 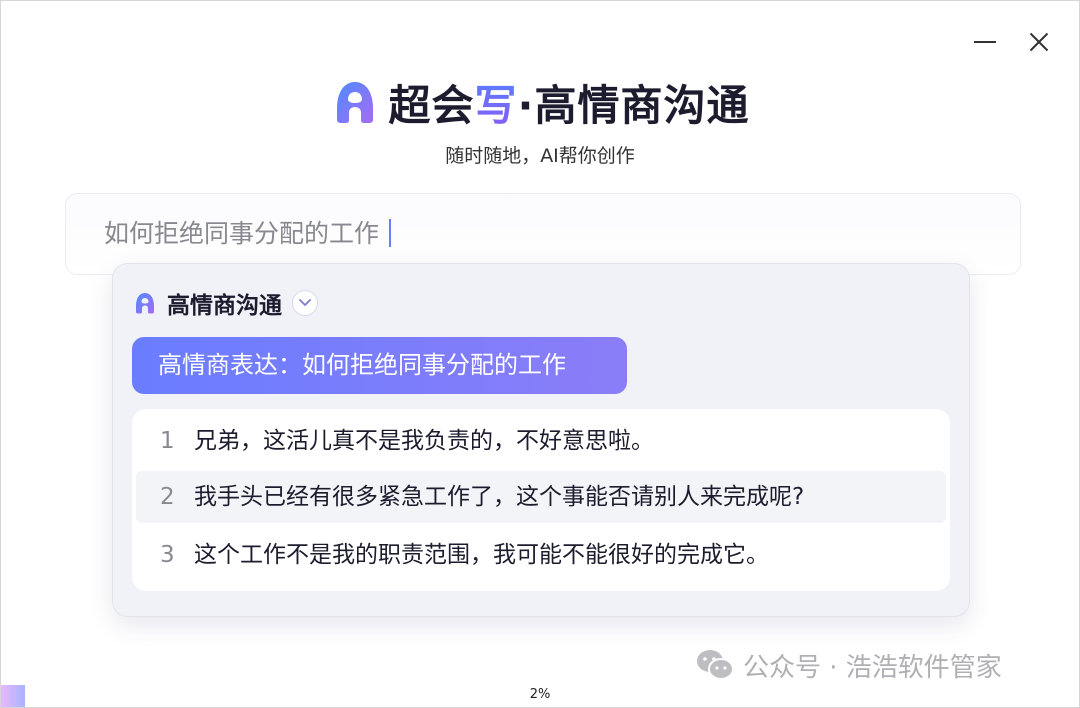 I want to click on result-item: 2 我手头已经有很多紧急工作了，这个事能否请别人来完成呢?, so click(x=541, y=497).